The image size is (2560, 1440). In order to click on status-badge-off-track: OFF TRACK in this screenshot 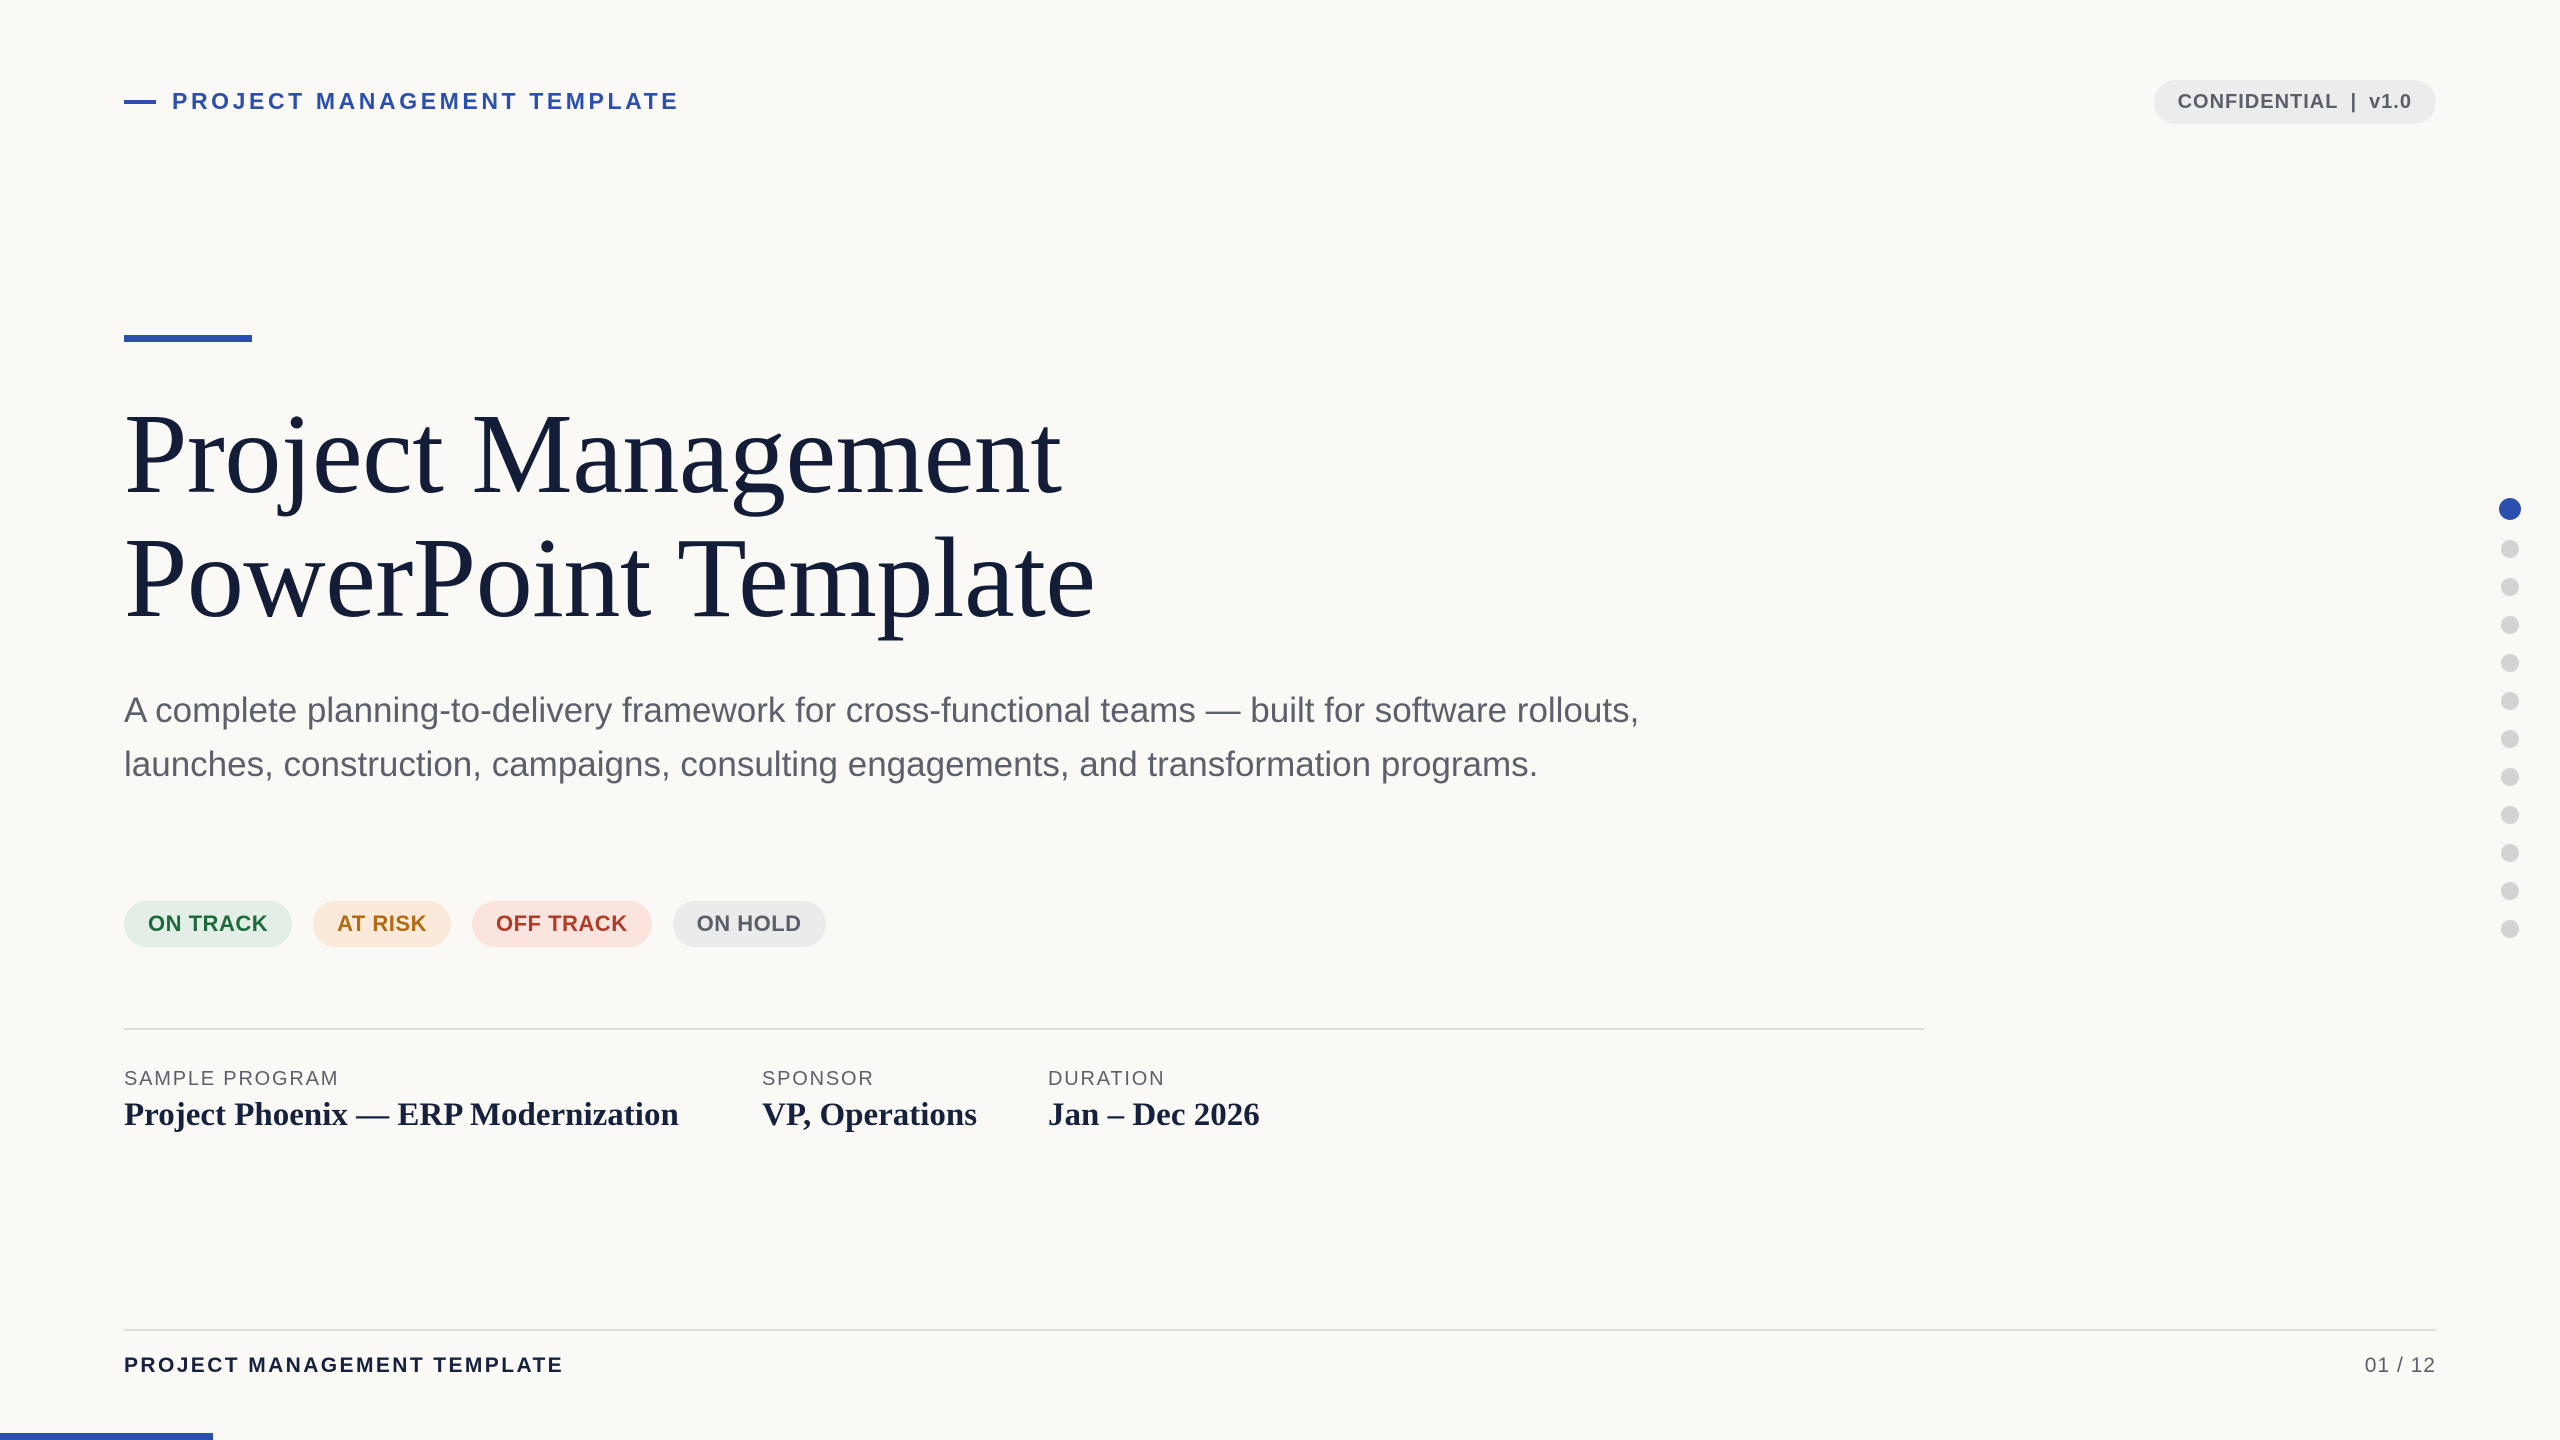, I will do `click(561, 924)`.